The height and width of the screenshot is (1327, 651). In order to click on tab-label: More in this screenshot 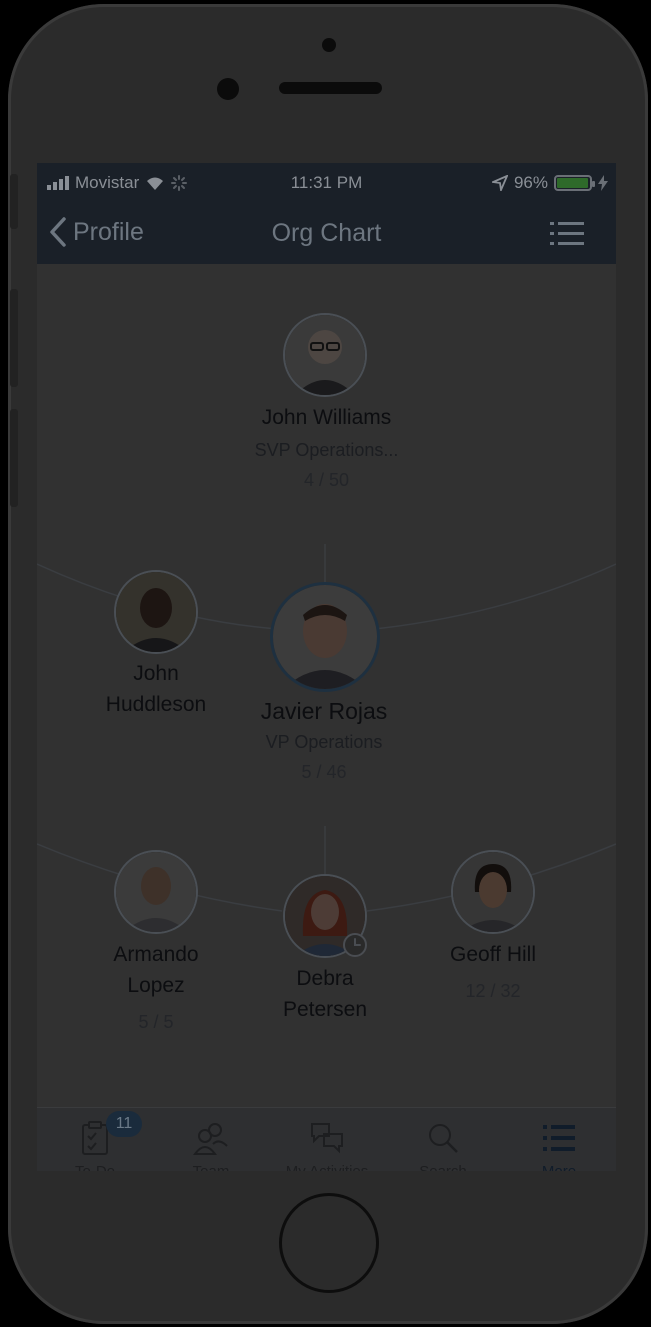, I will do `click(558, 1167)`.